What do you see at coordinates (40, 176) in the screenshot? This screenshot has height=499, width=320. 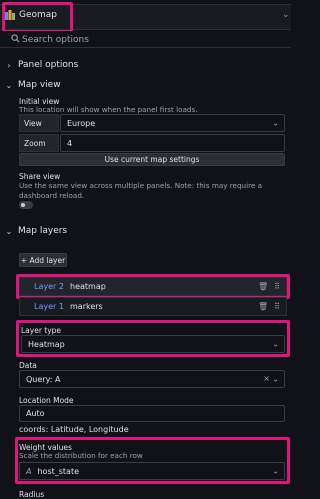 I see `share-view-label: Share view` at bounding box center [40, 176].